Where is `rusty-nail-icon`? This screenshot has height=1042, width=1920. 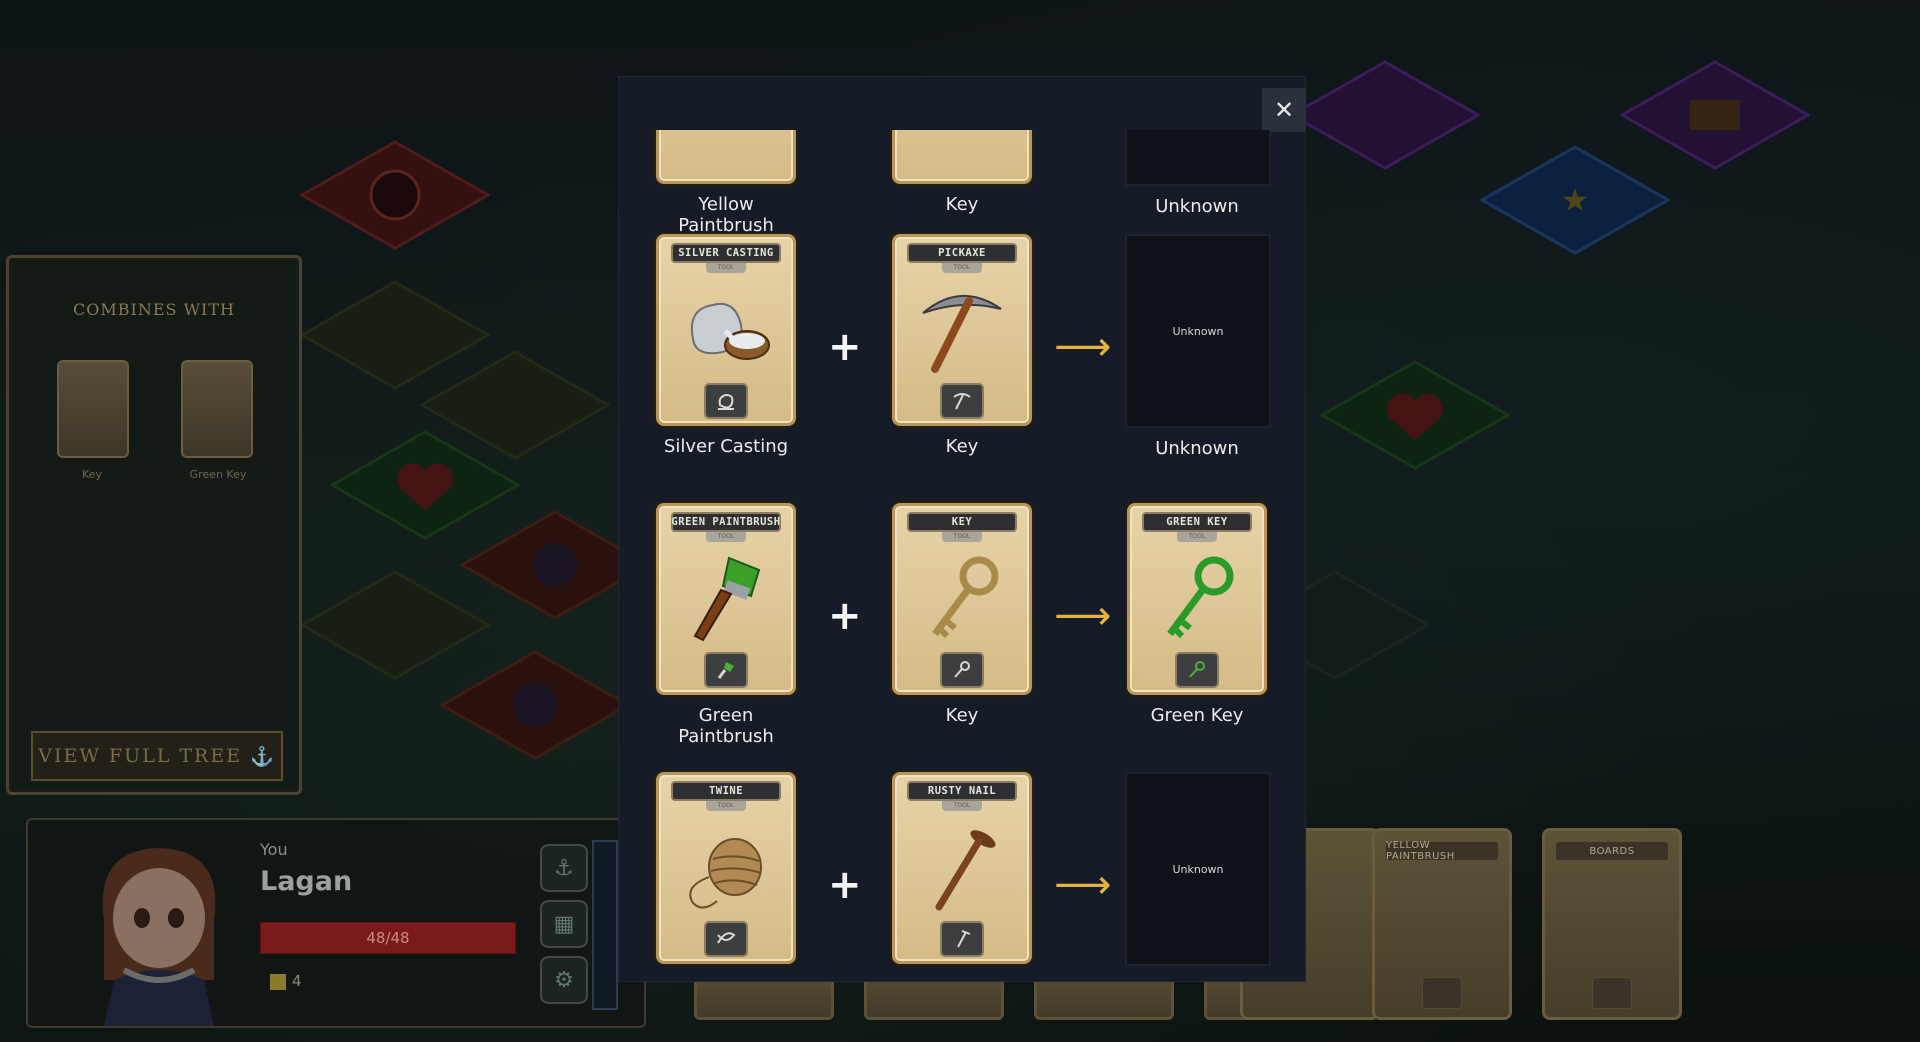 rusty-nail-icon is located at coordinates (962, 867).